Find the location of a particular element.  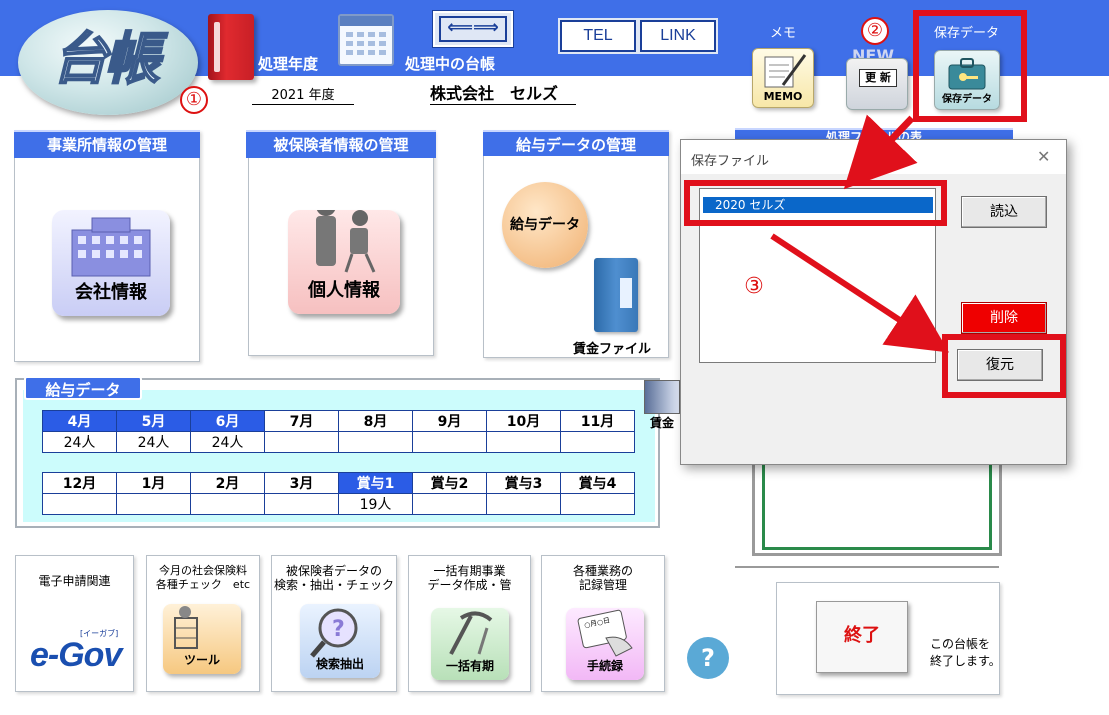

annotation-arrows is located at coordinates (860, 233).